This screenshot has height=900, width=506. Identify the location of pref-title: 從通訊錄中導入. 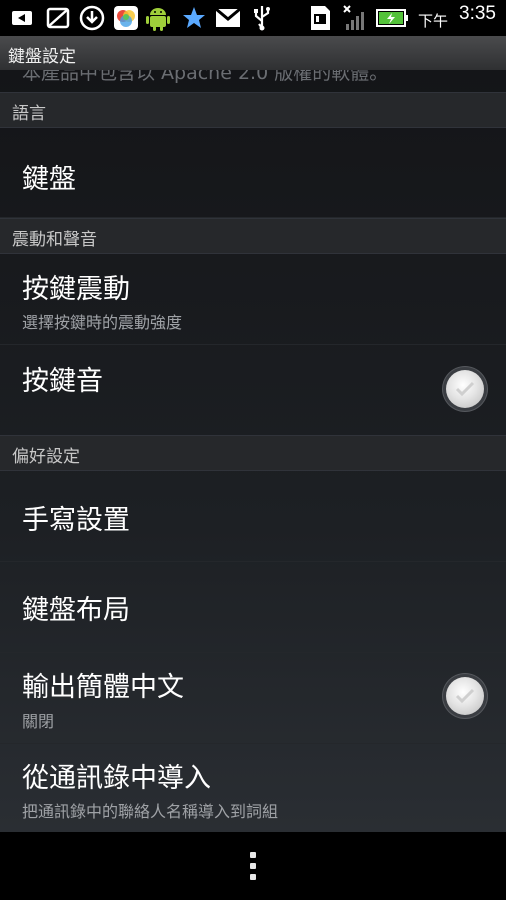
(116, 778).